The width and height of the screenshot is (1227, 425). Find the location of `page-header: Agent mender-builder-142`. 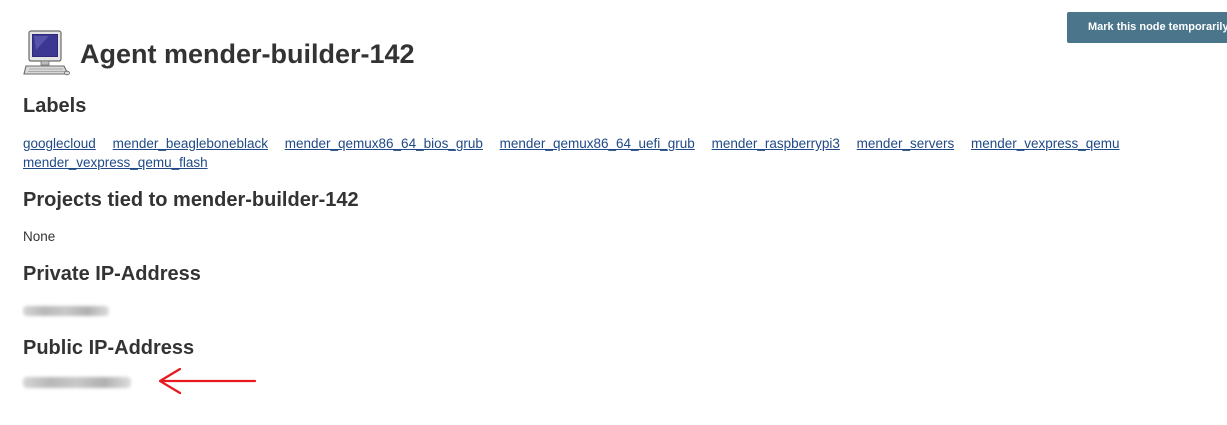

page-header: Agent mender-builder-142 is located at coordinates (219, 54).